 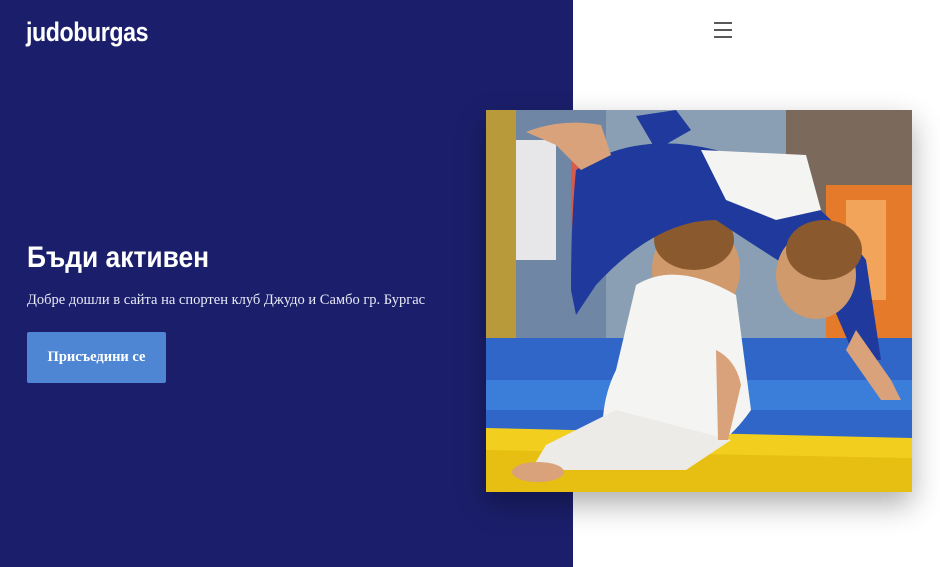 I want to click on menu-button, so click(x=723, y=30).